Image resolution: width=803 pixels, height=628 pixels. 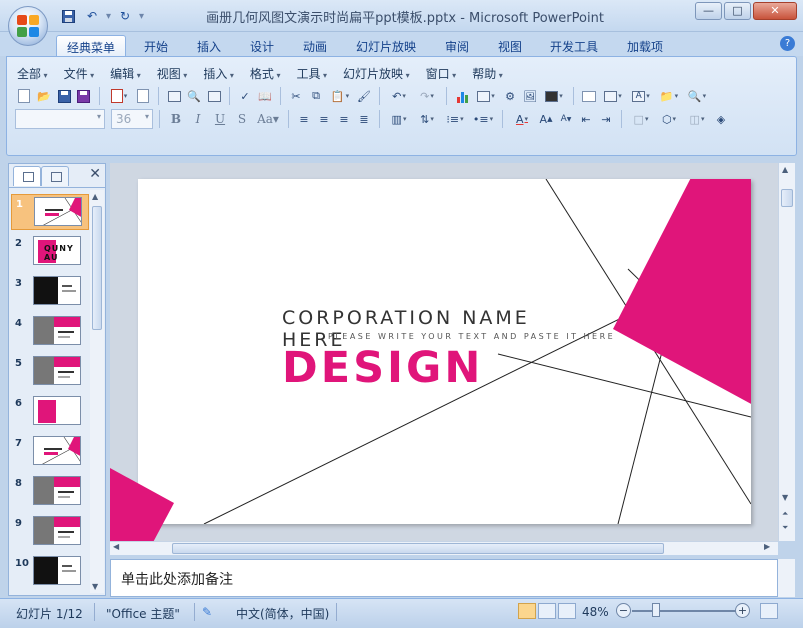 What do you see at coordinates (566, 119) in the screenshot?
I see `shrink-font-icon: A ▼` at bounding box center [566, 119].